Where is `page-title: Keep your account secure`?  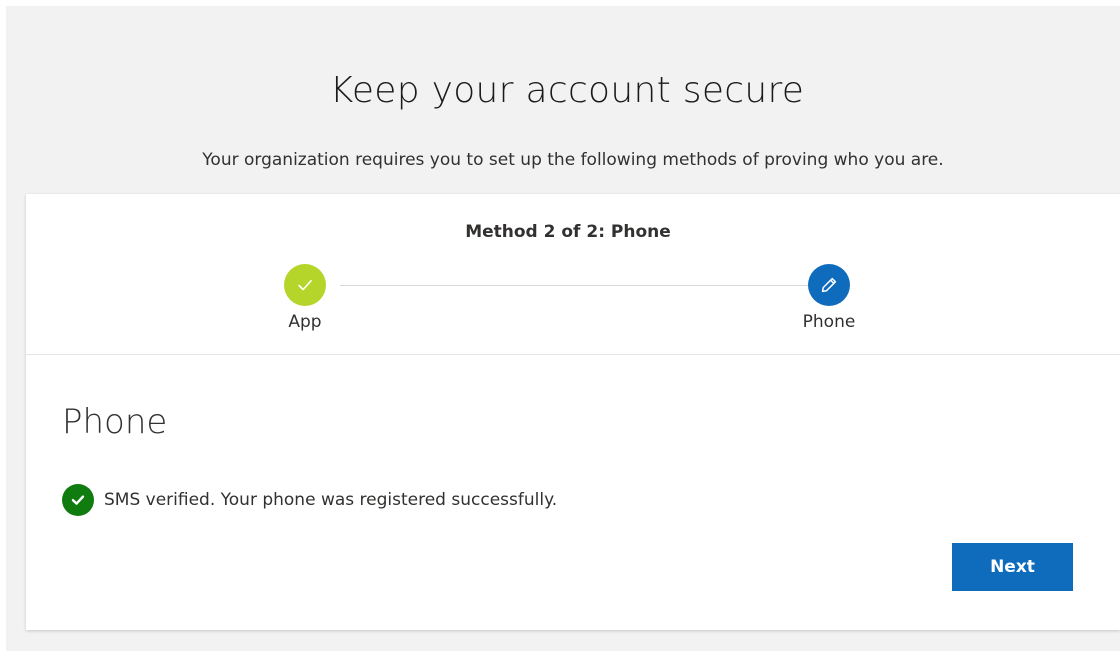
page-title: Keep your account secure is located at coordinates (567, 90).